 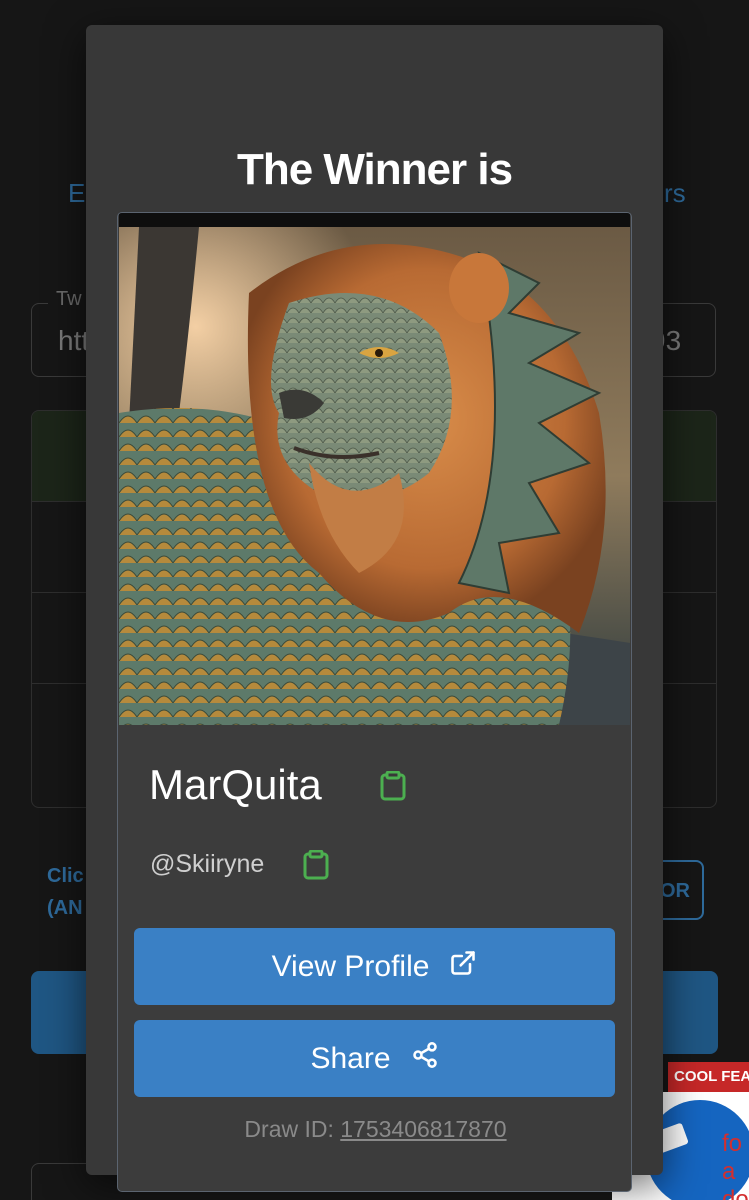 What do you see at coordinates (65, 876) in the screenshot?
I see `background-click-line-1: Clic` at bounding box center [65, 876].